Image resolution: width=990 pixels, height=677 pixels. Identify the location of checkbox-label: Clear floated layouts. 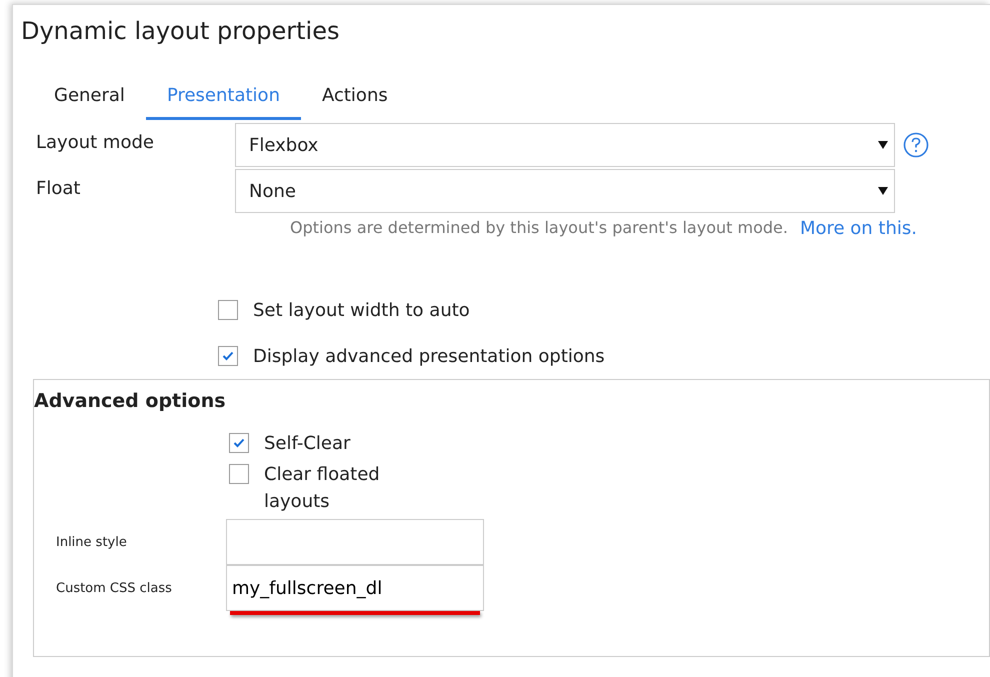
(322, 488).